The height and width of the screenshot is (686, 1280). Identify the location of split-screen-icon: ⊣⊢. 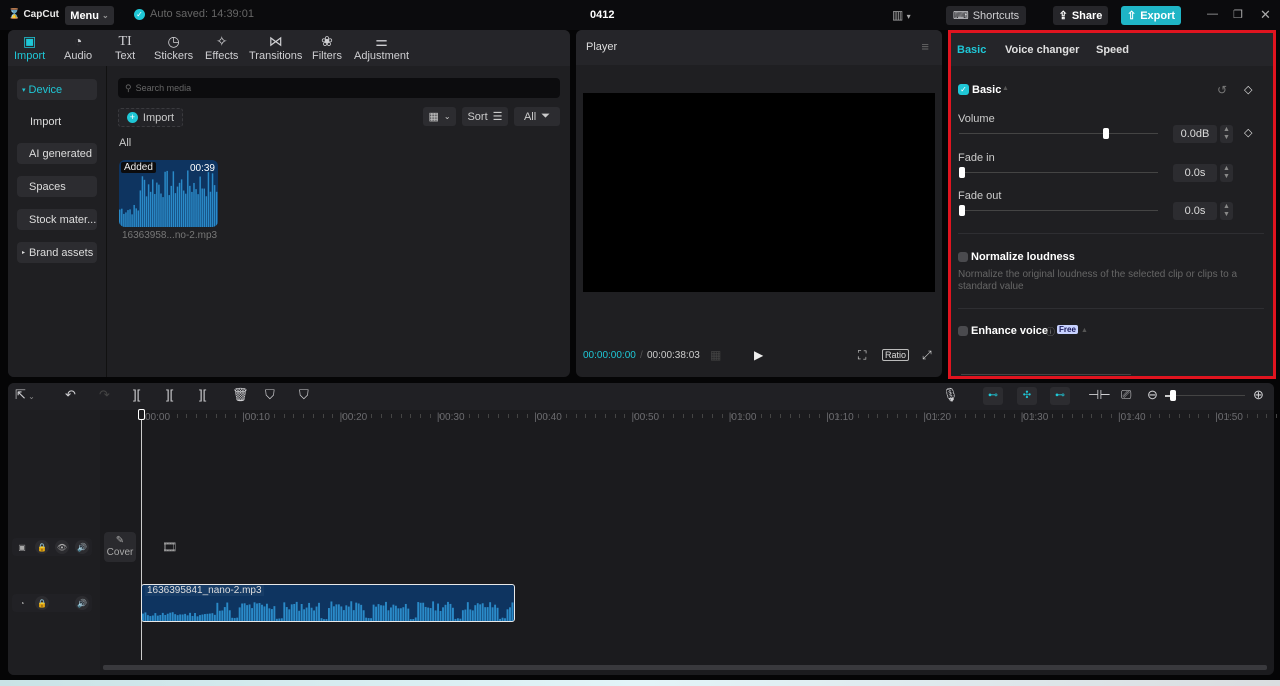
(1099, 395).